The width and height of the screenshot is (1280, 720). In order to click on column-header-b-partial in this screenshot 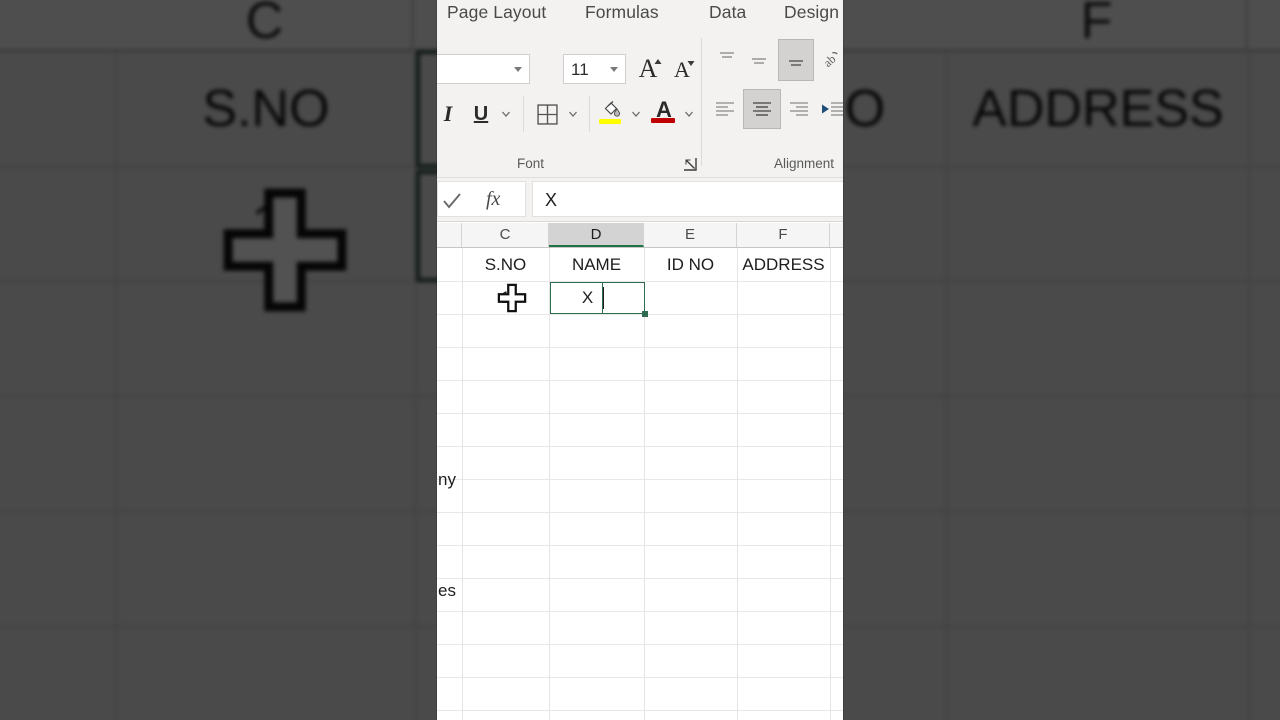, I will do `click(449, 235)`.